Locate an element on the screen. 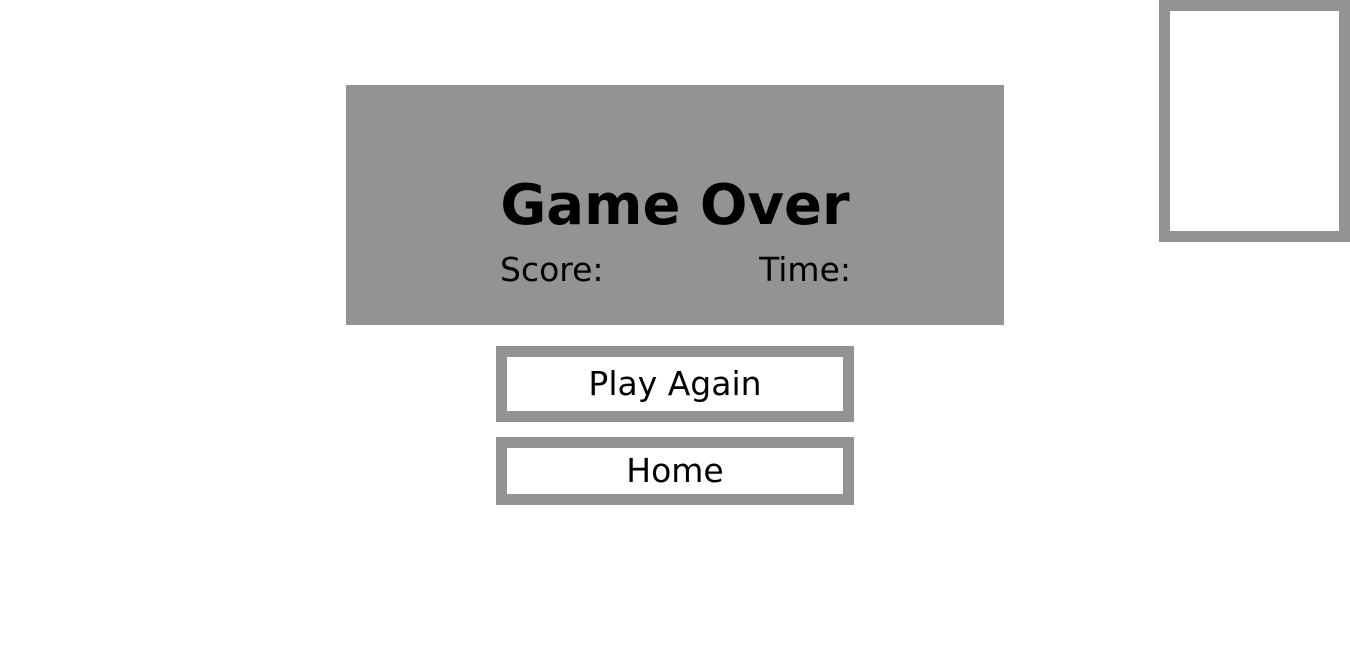 The height and width of the screenshot is (650, 1350). stats-row: Score: Time: is located at coordinates (675, 270).